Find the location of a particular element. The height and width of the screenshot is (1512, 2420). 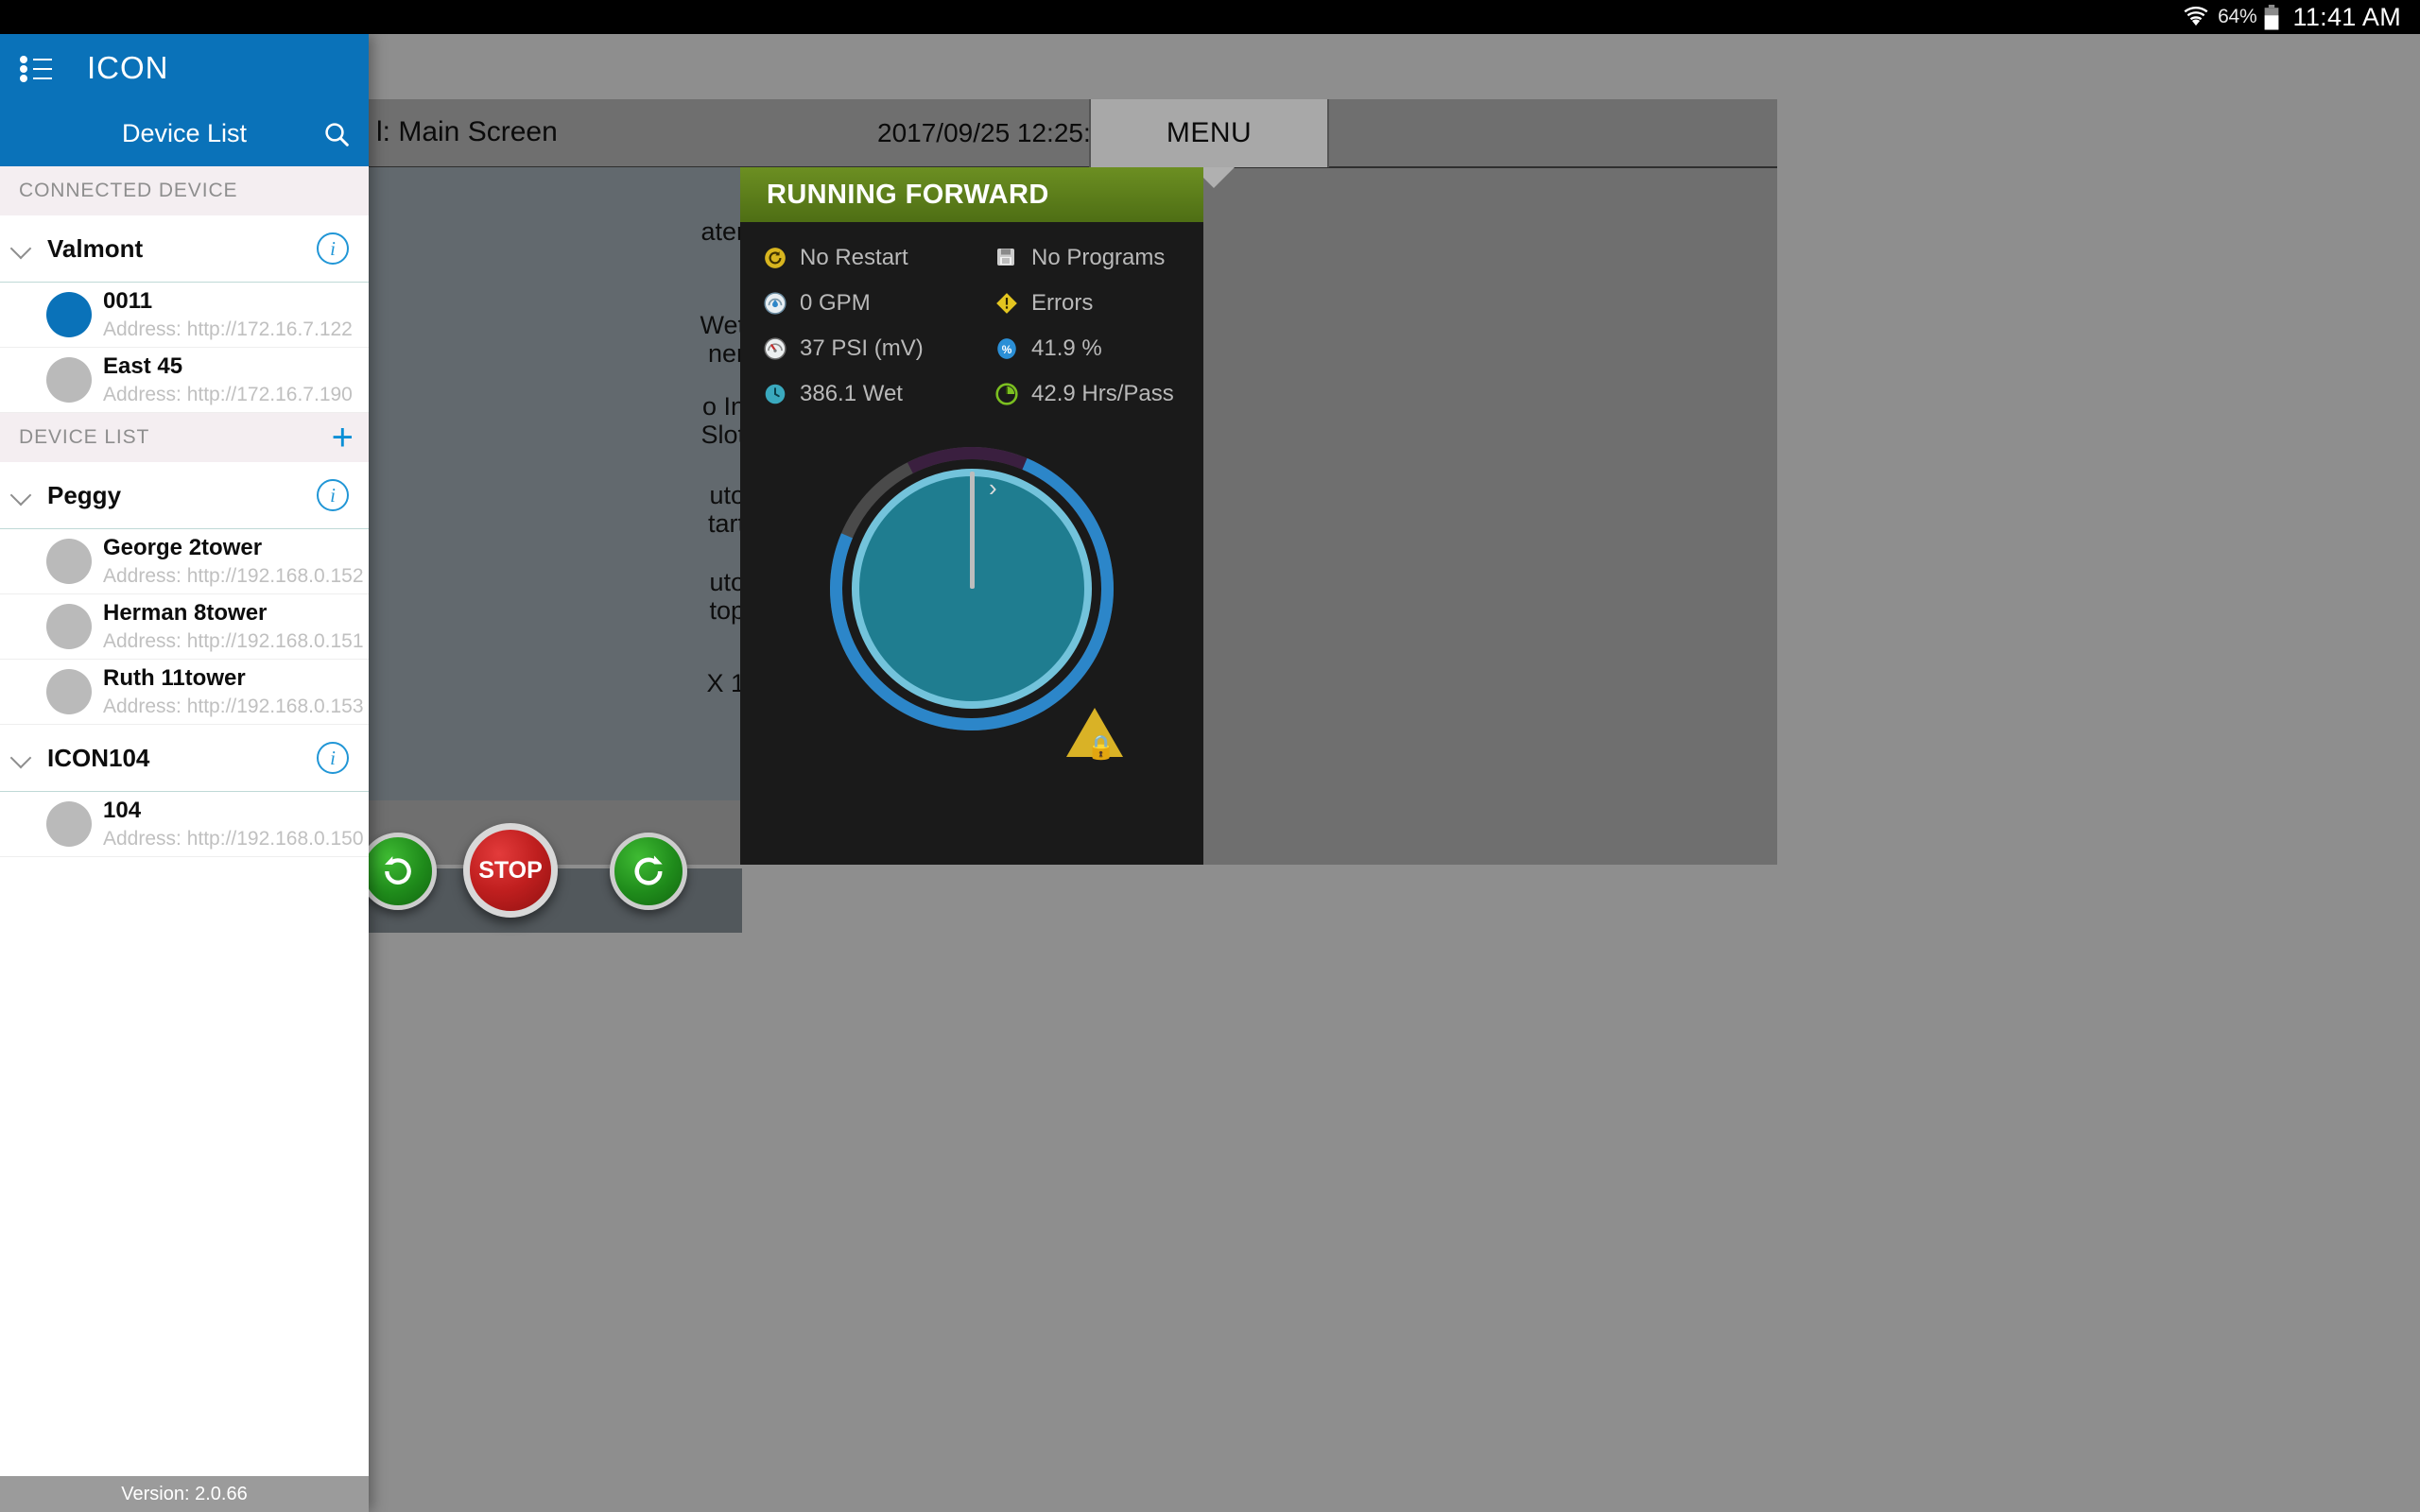

control-label-aux-1: X 1 is located at coordinates (725, 682).